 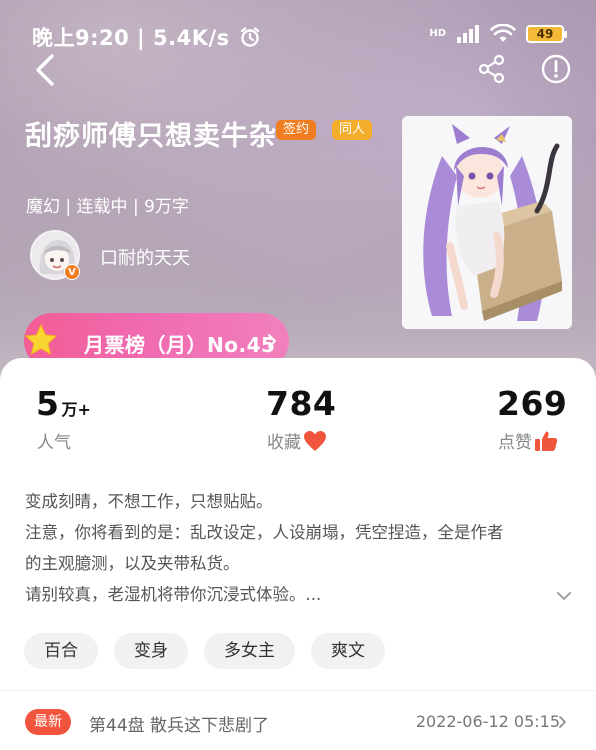 What do you see at coordinates (487, 721) in the screenshot?
I see `latest-chapter-time: 2022-06-12 05:15` at bounding box center [487, 721].